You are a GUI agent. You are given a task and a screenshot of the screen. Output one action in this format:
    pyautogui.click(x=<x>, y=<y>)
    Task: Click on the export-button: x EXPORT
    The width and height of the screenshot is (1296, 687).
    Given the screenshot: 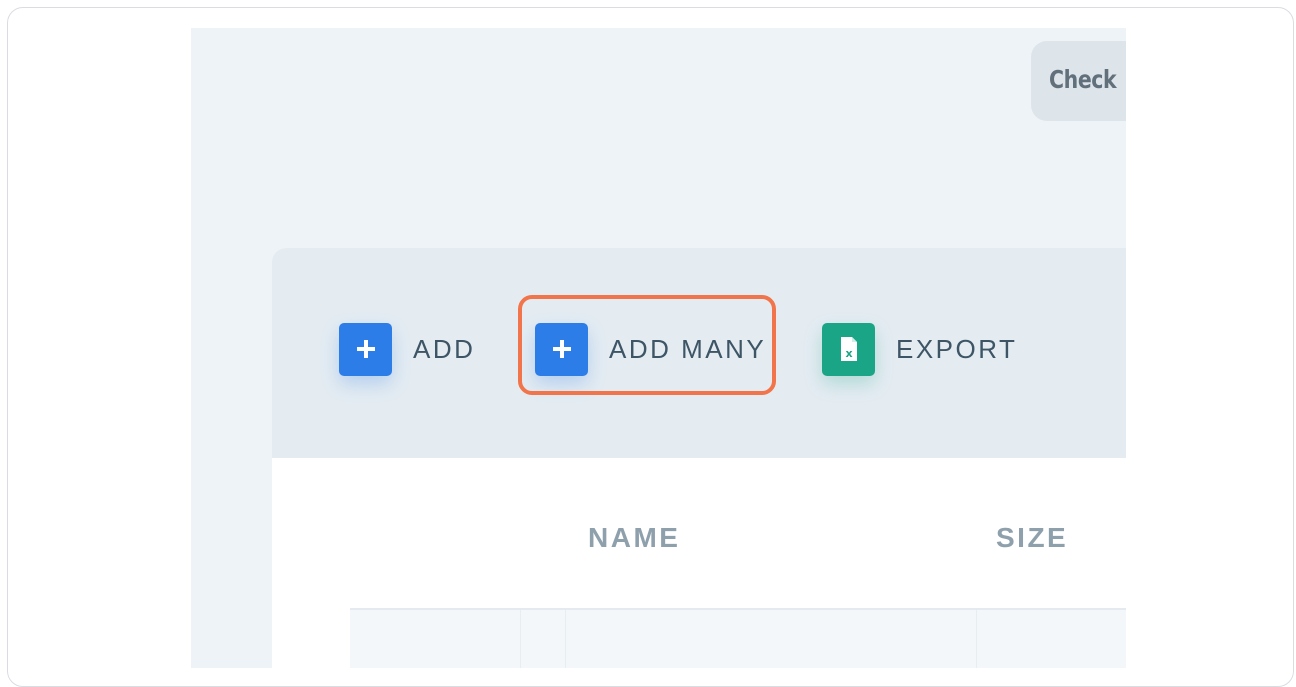 What is the action you would take?
    pyautogui.click(x=919, y=349)
    